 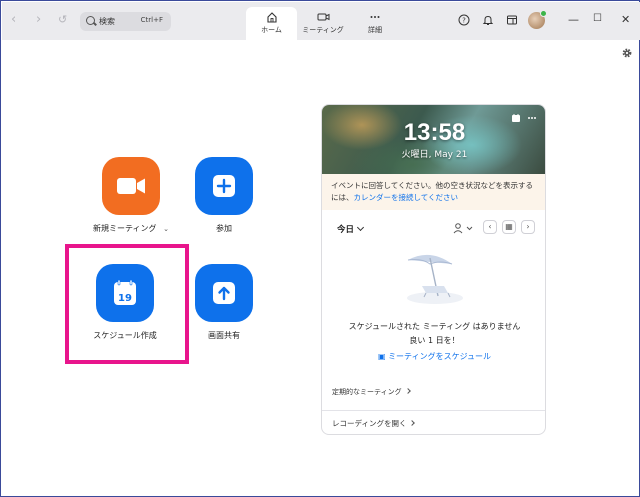 What do you see at coordinates (440, 356) in the screenshot?
I see `schedule-meeting-label: ミーティングをスケジュール` at bounding box center [440, 356].